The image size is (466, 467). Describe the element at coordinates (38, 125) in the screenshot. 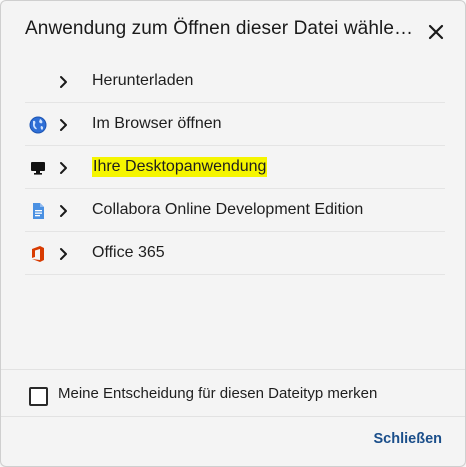

I see `globe-icon` at that location.